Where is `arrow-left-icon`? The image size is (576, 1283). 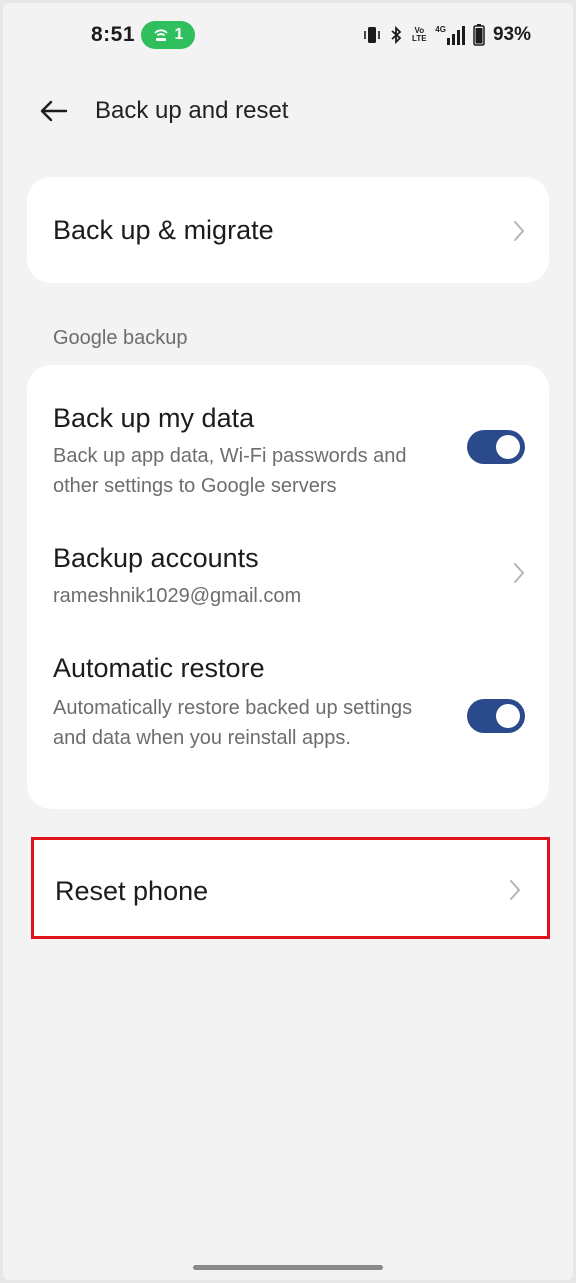
arrow-left-icon is located at coordinates (54, 111).